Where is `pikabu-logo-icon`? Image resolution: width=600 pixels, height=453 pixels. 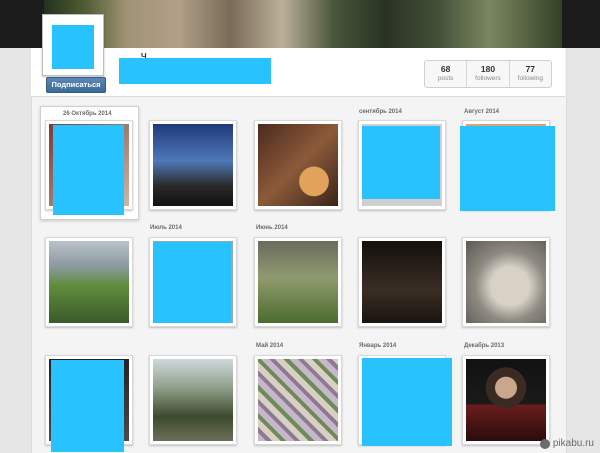
pikabu-logo-icon is located at coordinates (544, 443).